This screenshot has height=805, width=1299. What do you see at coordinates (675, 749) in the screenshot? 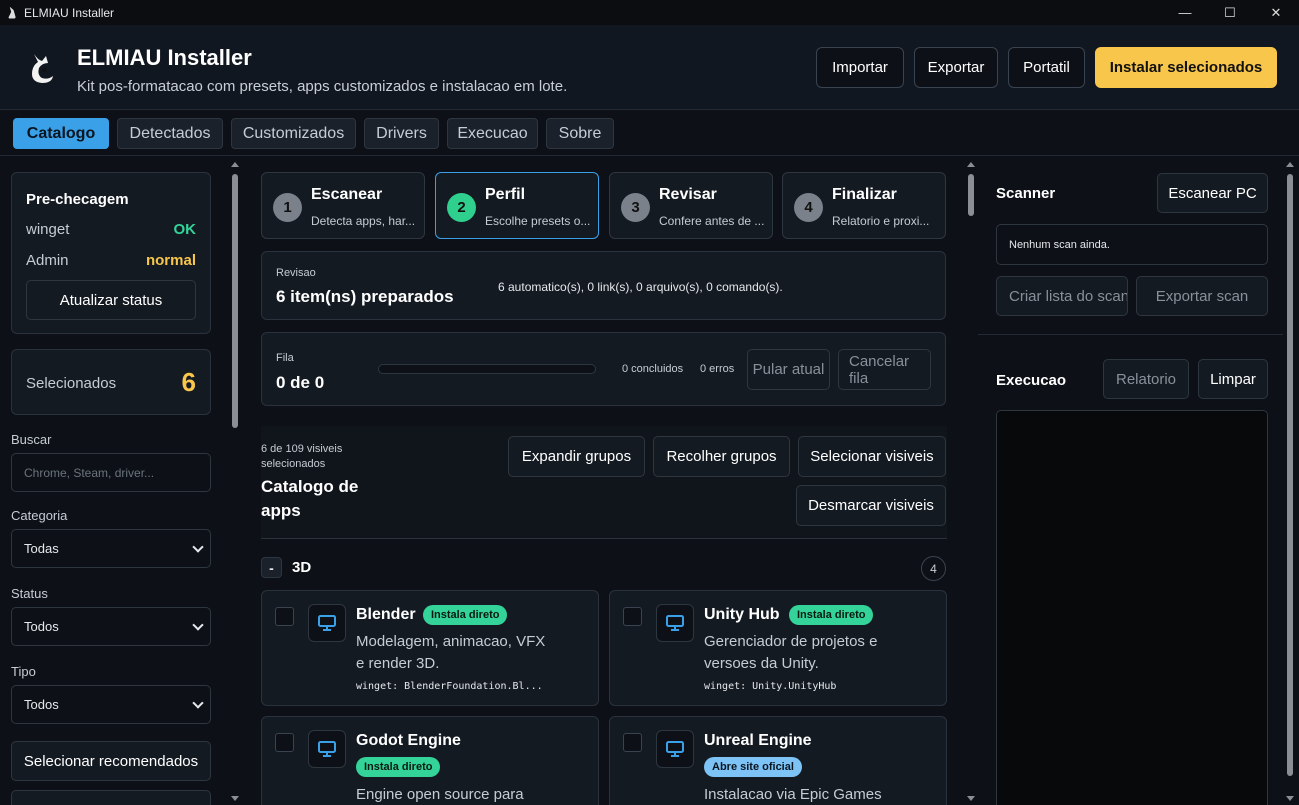
I see `desktop-app-icon` at bounding box center [675, 749].